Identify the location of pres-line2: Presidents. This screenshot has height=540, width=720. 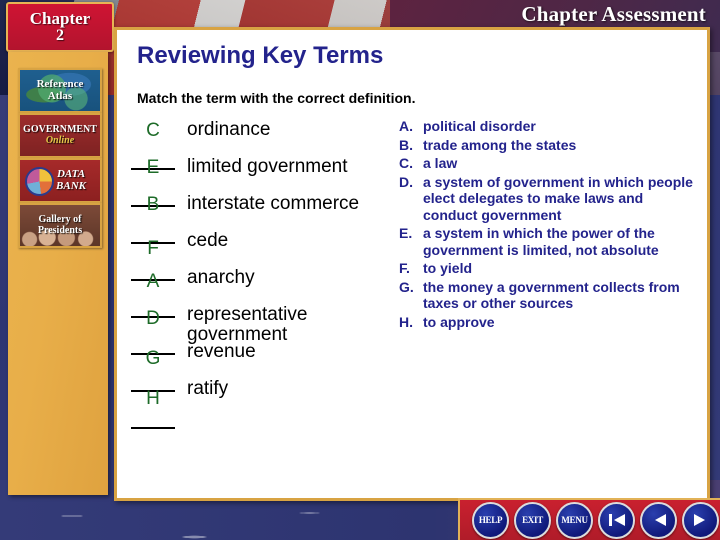
(60, 230).